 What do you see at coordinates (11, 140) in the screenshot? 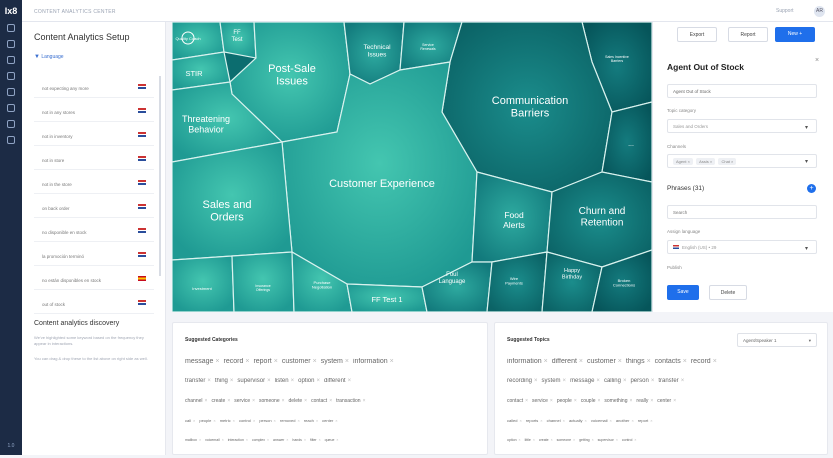
I see `settings-icon` at bounding box center [11, 140].